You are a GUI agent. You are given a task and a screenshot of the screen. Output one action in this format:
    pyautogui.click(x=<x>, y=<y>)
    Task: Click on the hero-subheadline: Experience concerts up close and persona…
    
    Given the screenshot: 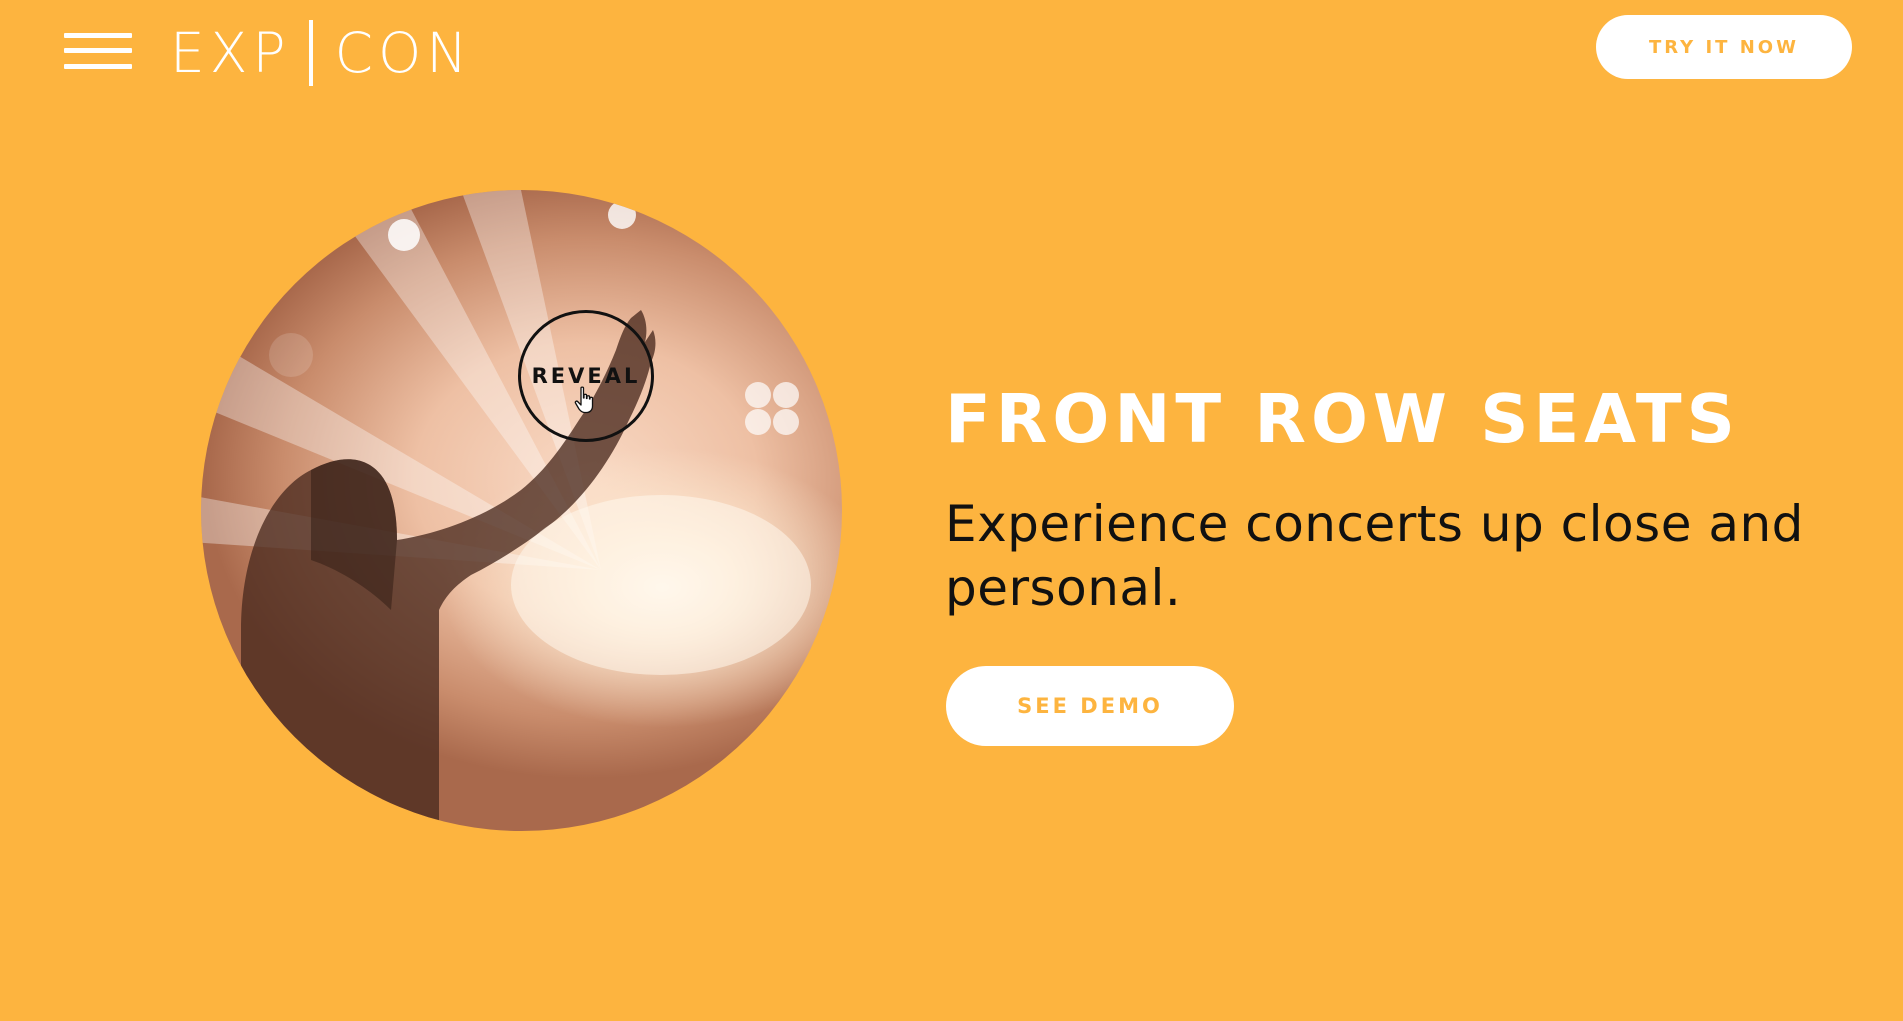 What is the action you would take?
    pyautogui.click(x=1374, y=556)
    